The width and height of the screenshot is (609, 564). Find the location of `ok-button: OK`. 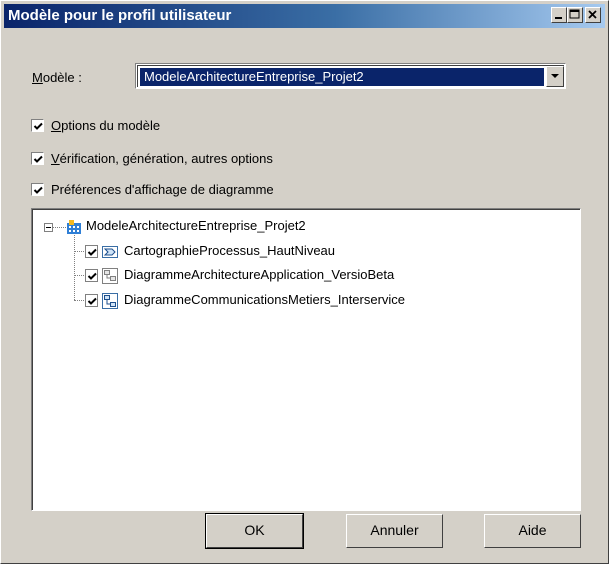

ok-button: OK is located at coordinates (254, 531).